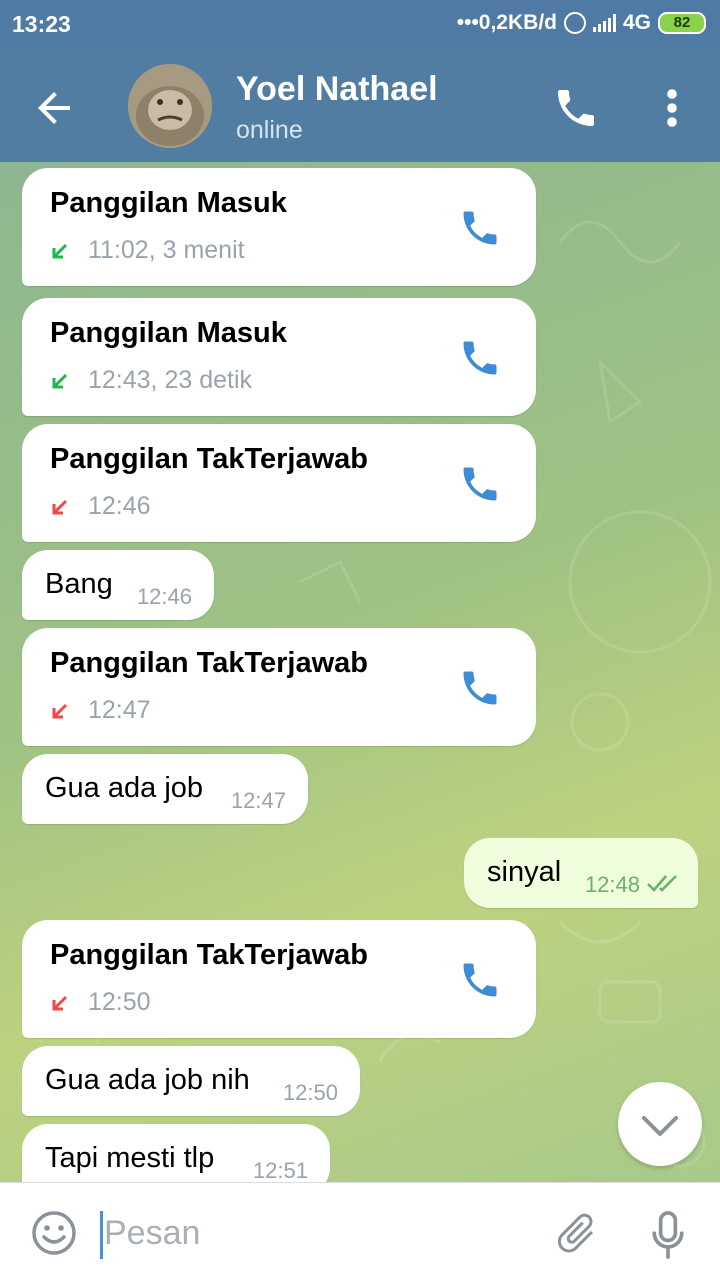  What do you see at coordinates (604, 23) in the screenshot?
I see `signal-icon` at bounding box center [604, 23].